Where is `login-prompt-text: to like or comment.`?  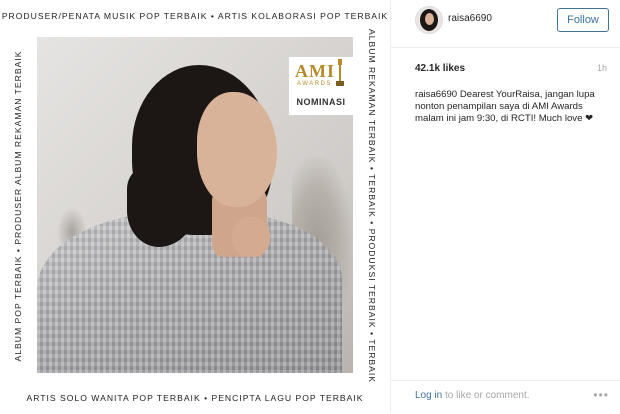 login-prompt-text: to like or comment. is located at coordinates (486, 395).